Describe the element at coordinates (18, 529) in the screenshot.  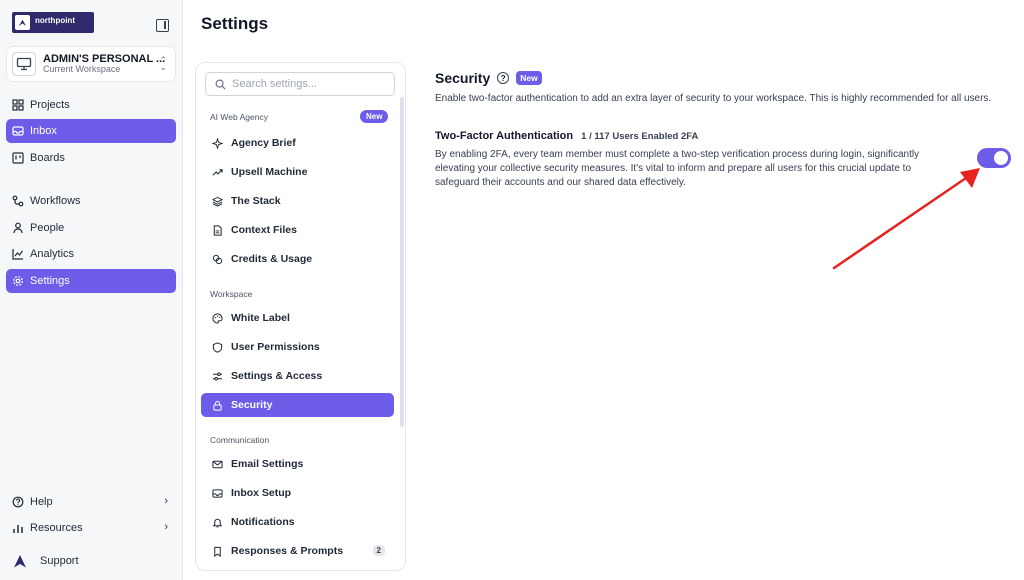
I see `resources-icon` at that location.